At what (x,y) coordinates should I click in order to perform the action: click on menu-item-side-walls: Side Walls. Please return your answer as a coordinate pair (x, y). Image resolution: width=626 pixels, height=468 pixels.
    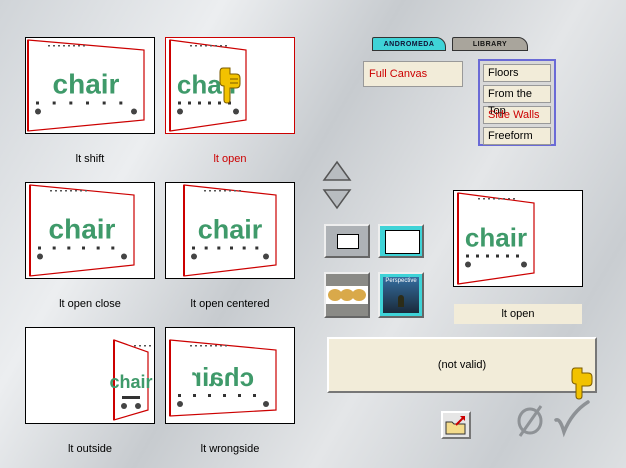
    Looking at the image, I should click on (517, 115).